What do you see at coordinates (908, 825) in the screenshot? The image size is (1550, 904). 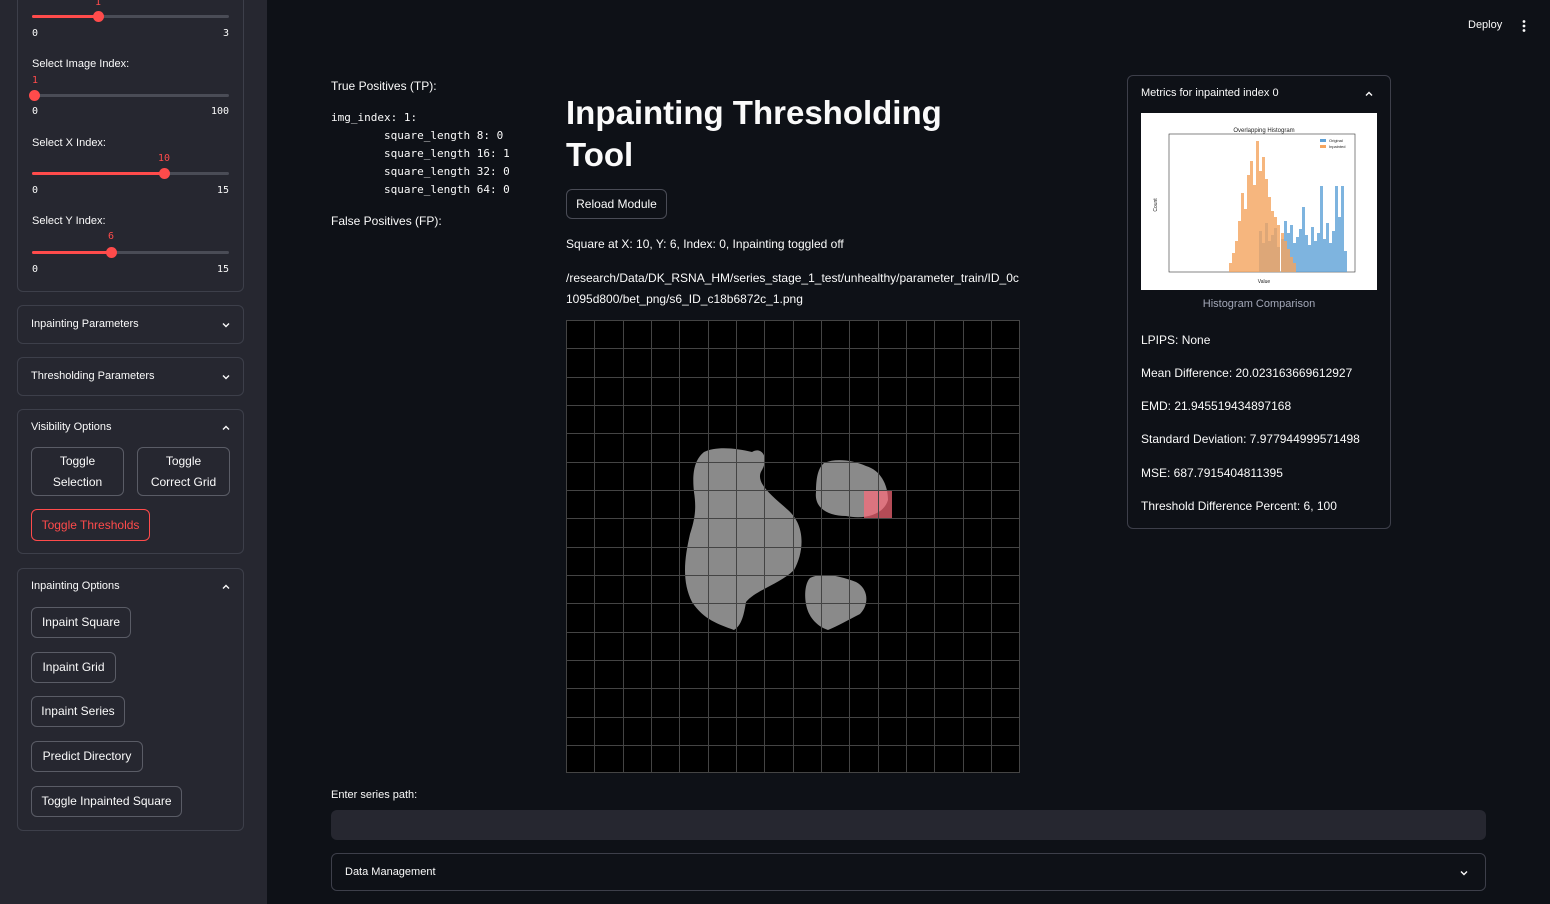 I see `series-path-input` at bounding box center [908, 825].